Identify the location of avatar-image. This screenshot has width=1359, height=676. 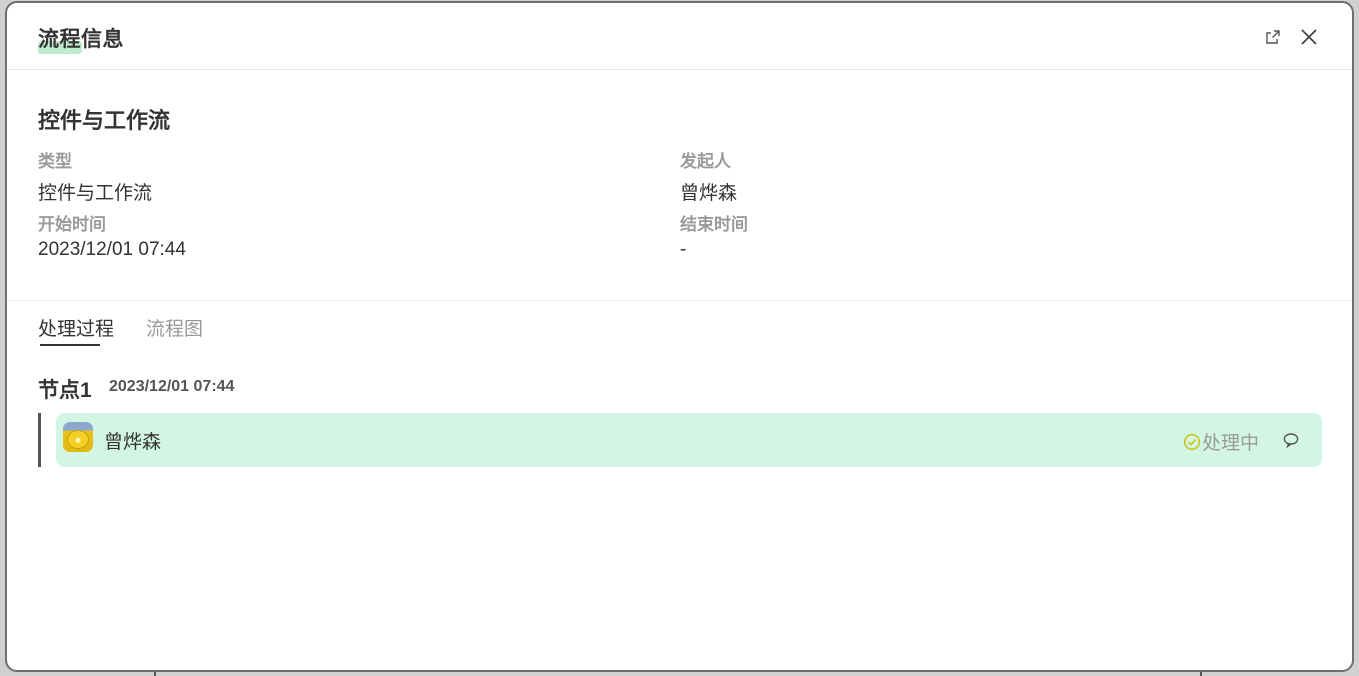
(78, 439).